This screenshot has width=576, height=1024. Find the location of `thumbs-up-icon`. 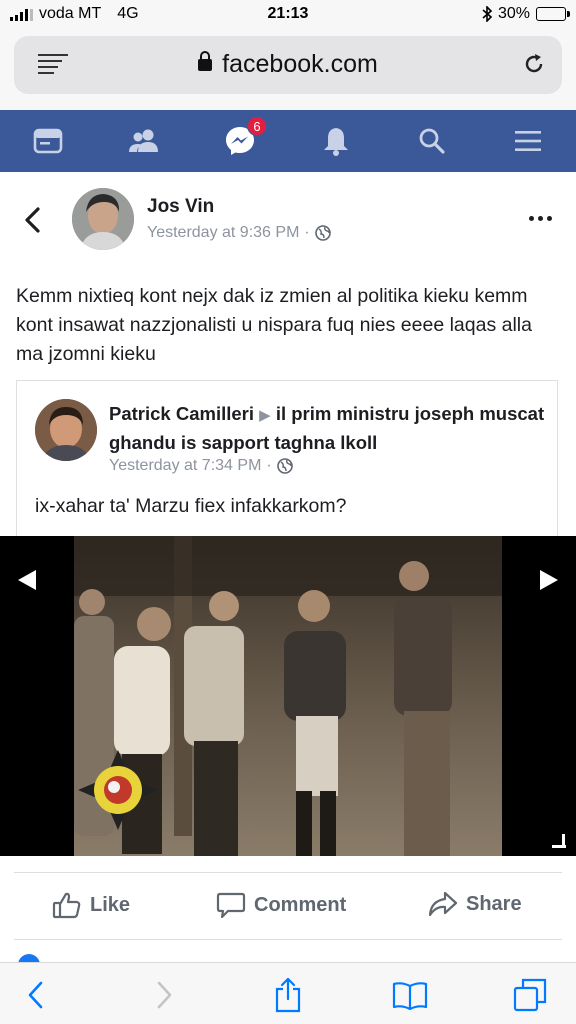

thumbs-up-icon is located at coordinates (66, 905).